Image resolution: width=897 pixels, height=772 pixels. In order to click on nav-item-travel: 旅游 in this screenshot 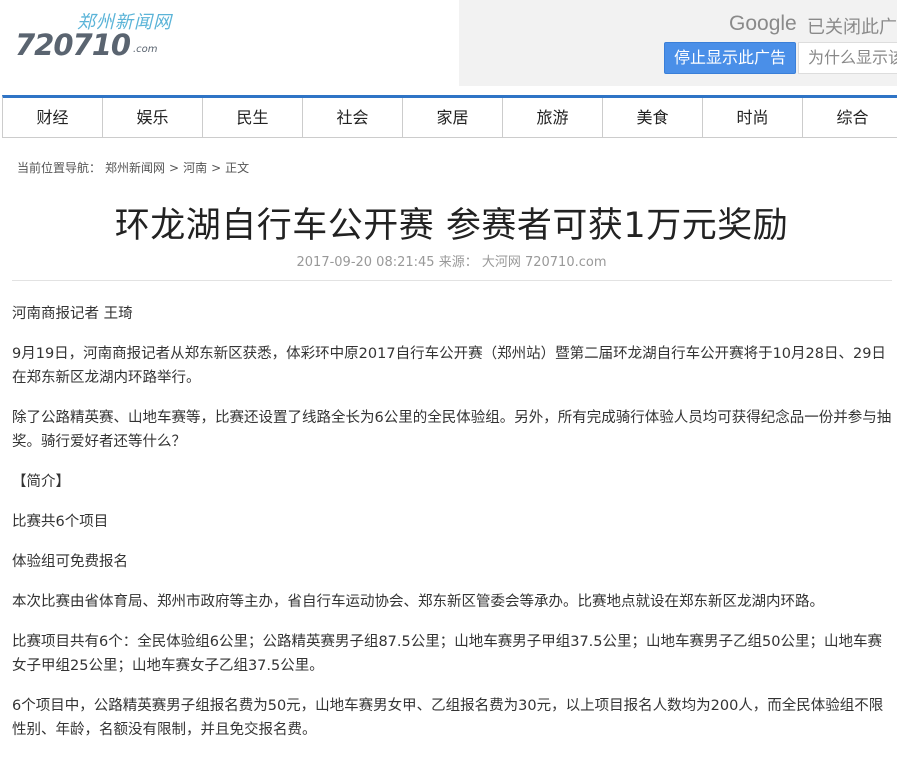, I will do `click(553, 117)`.